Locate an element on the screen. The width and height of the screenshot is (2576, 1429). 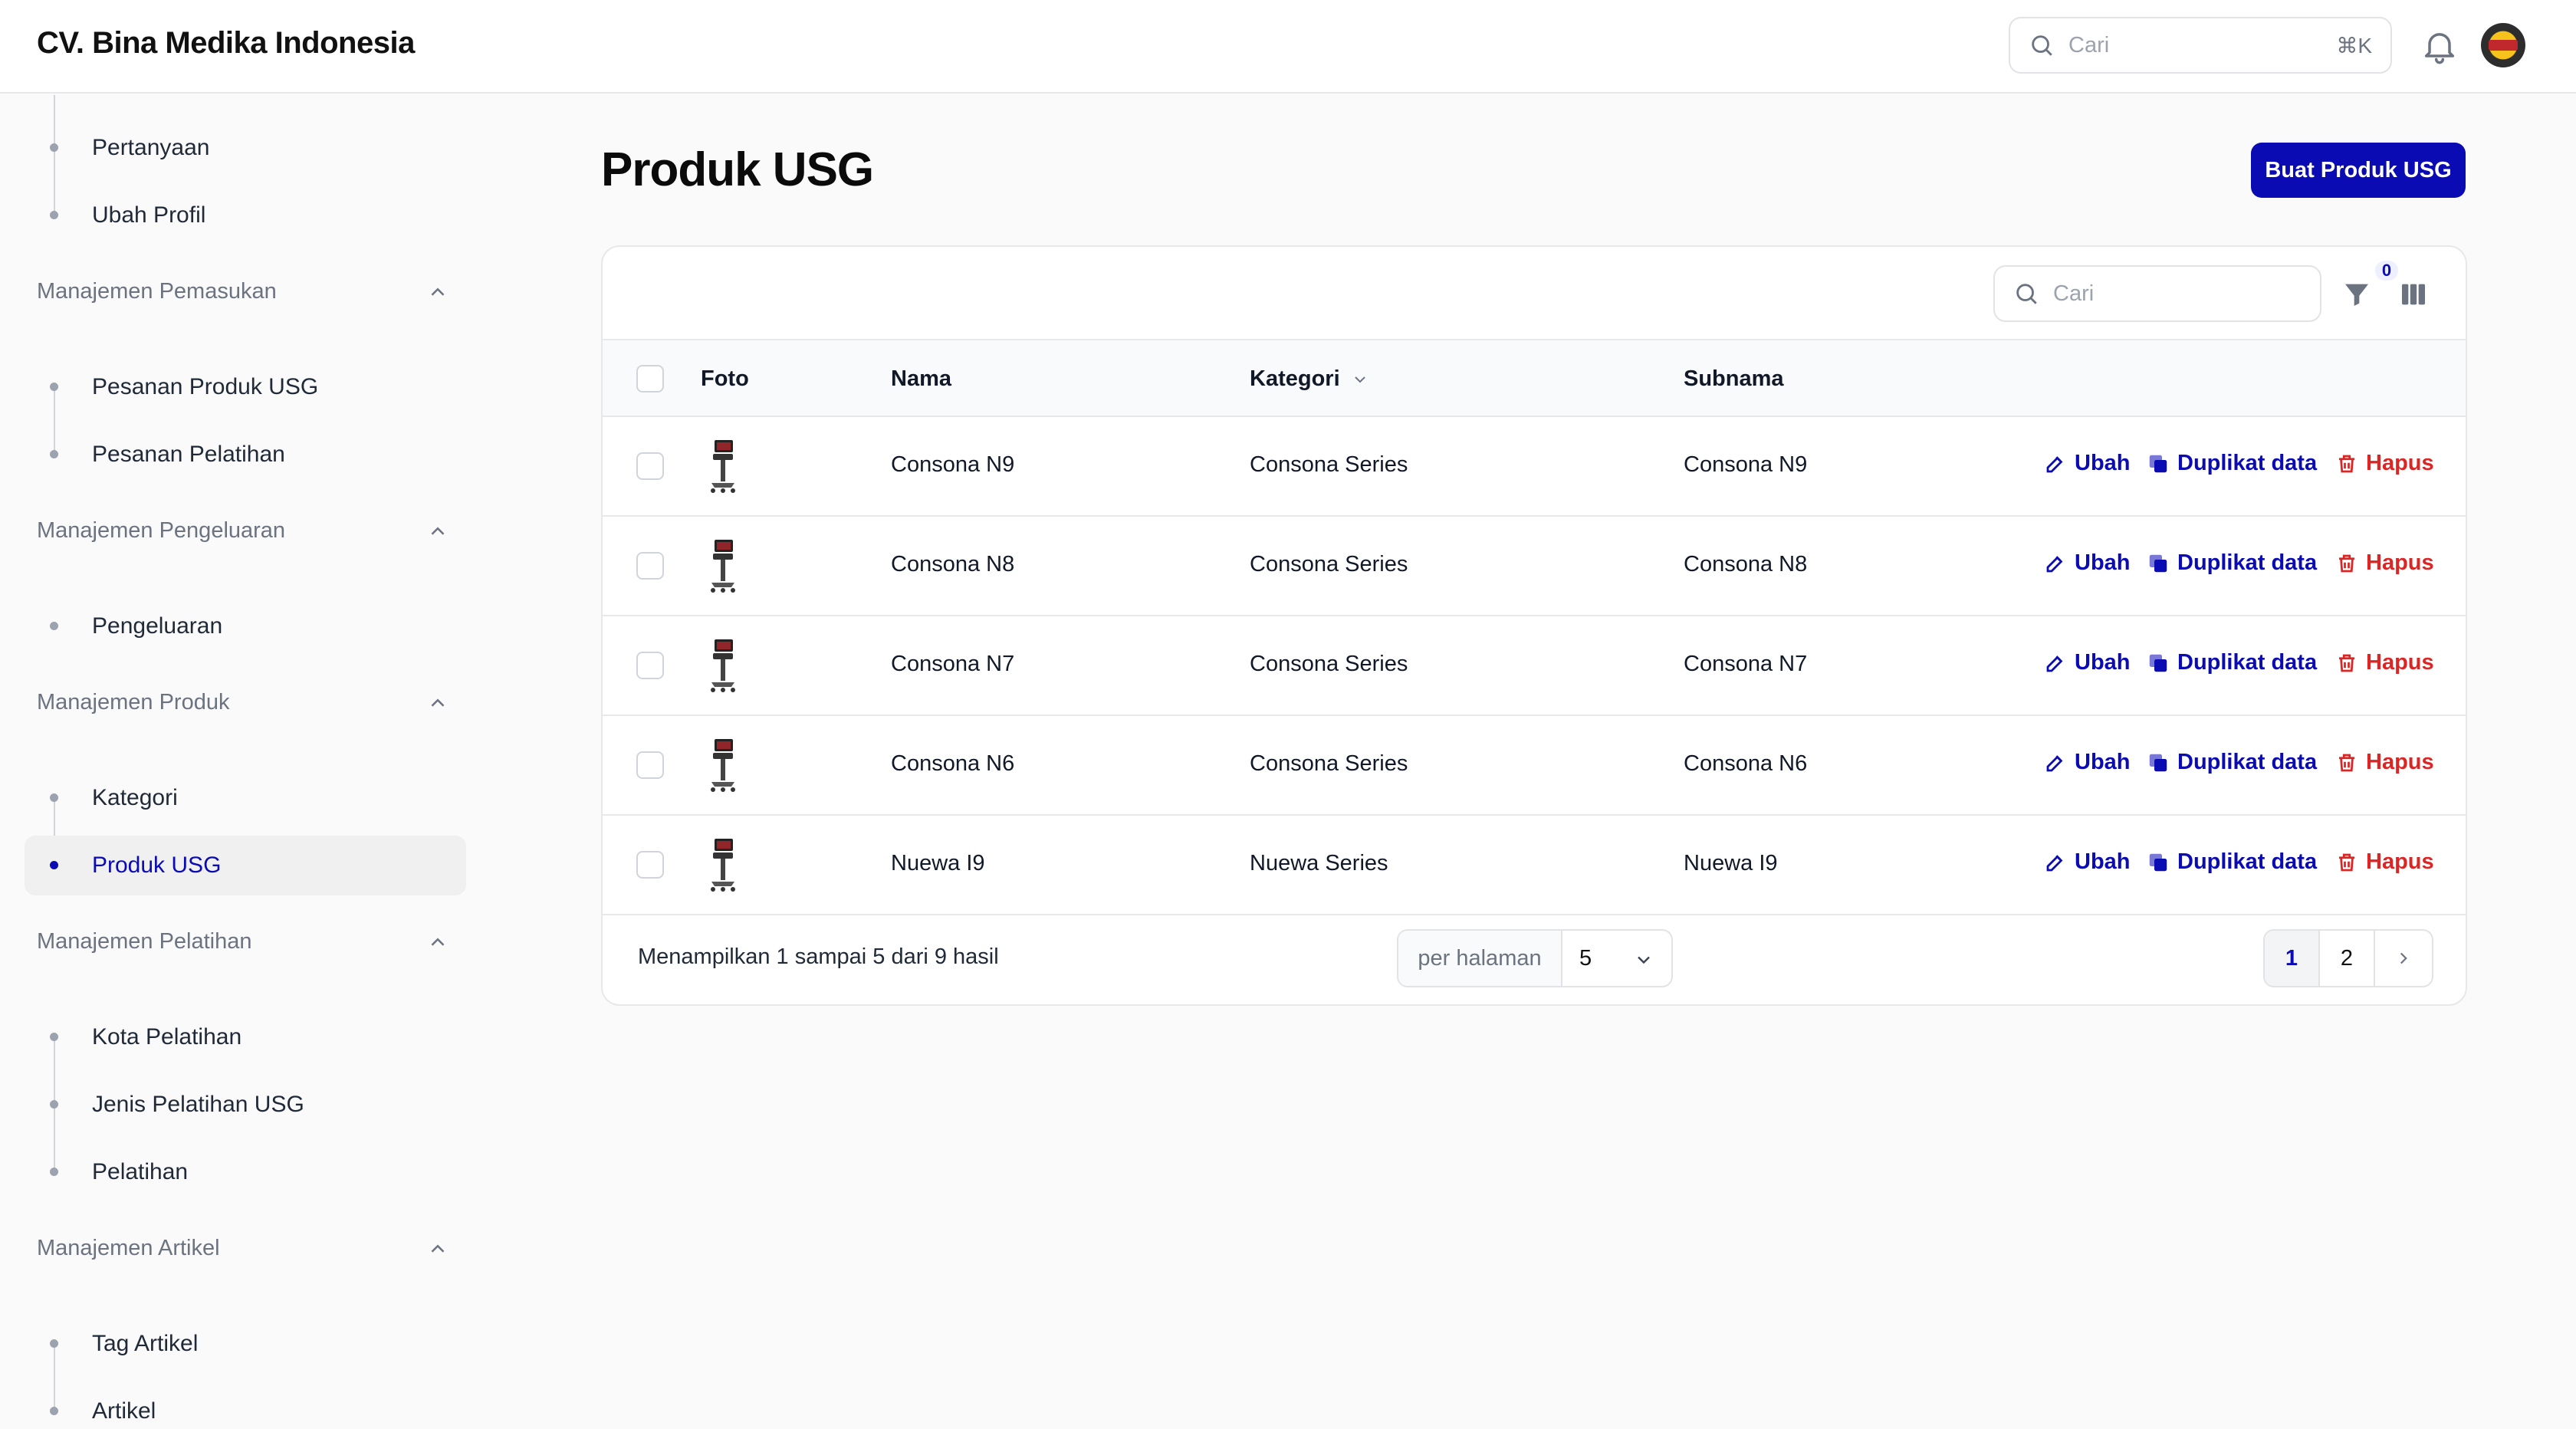
page-1-button: 1 is located at coordinates (2293, 958).